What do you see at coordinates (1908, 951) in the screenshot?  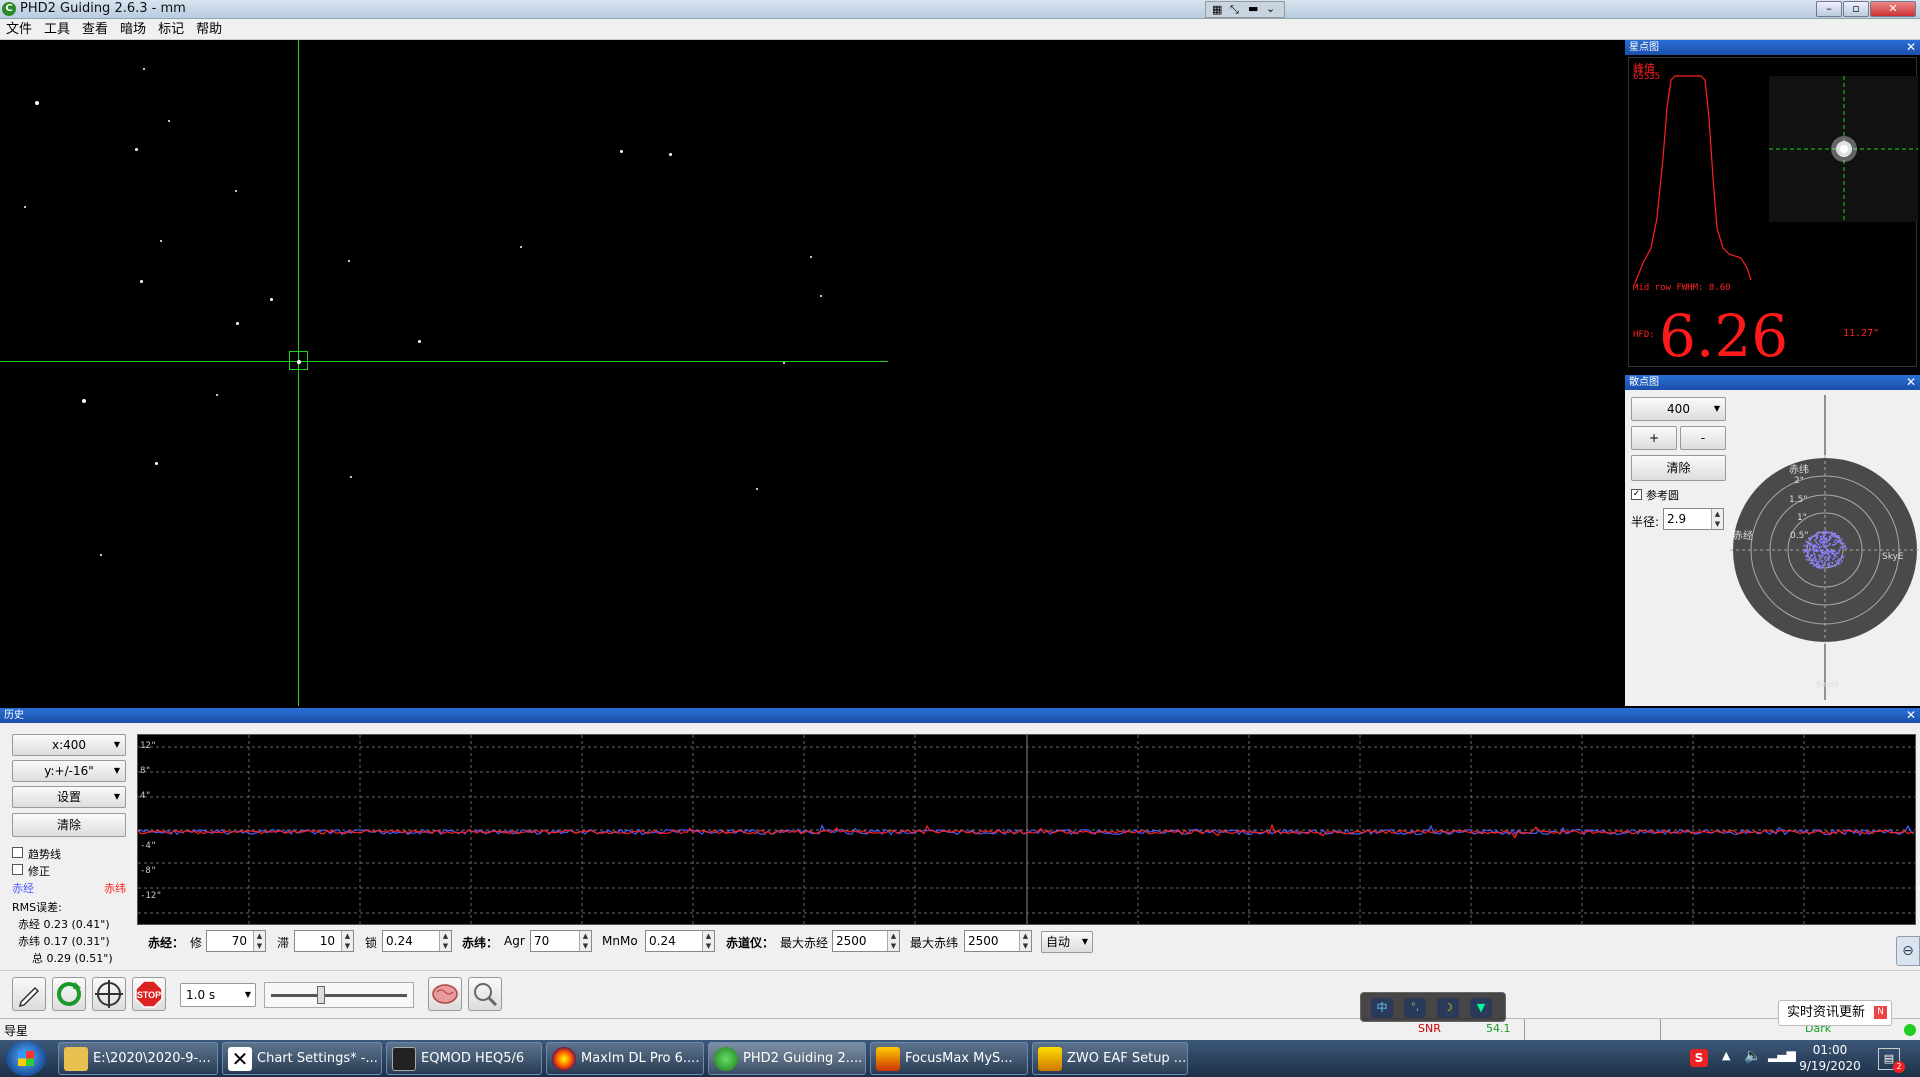 I see `side-dock-icon: ⊖` at bounding box center [1908, 951].